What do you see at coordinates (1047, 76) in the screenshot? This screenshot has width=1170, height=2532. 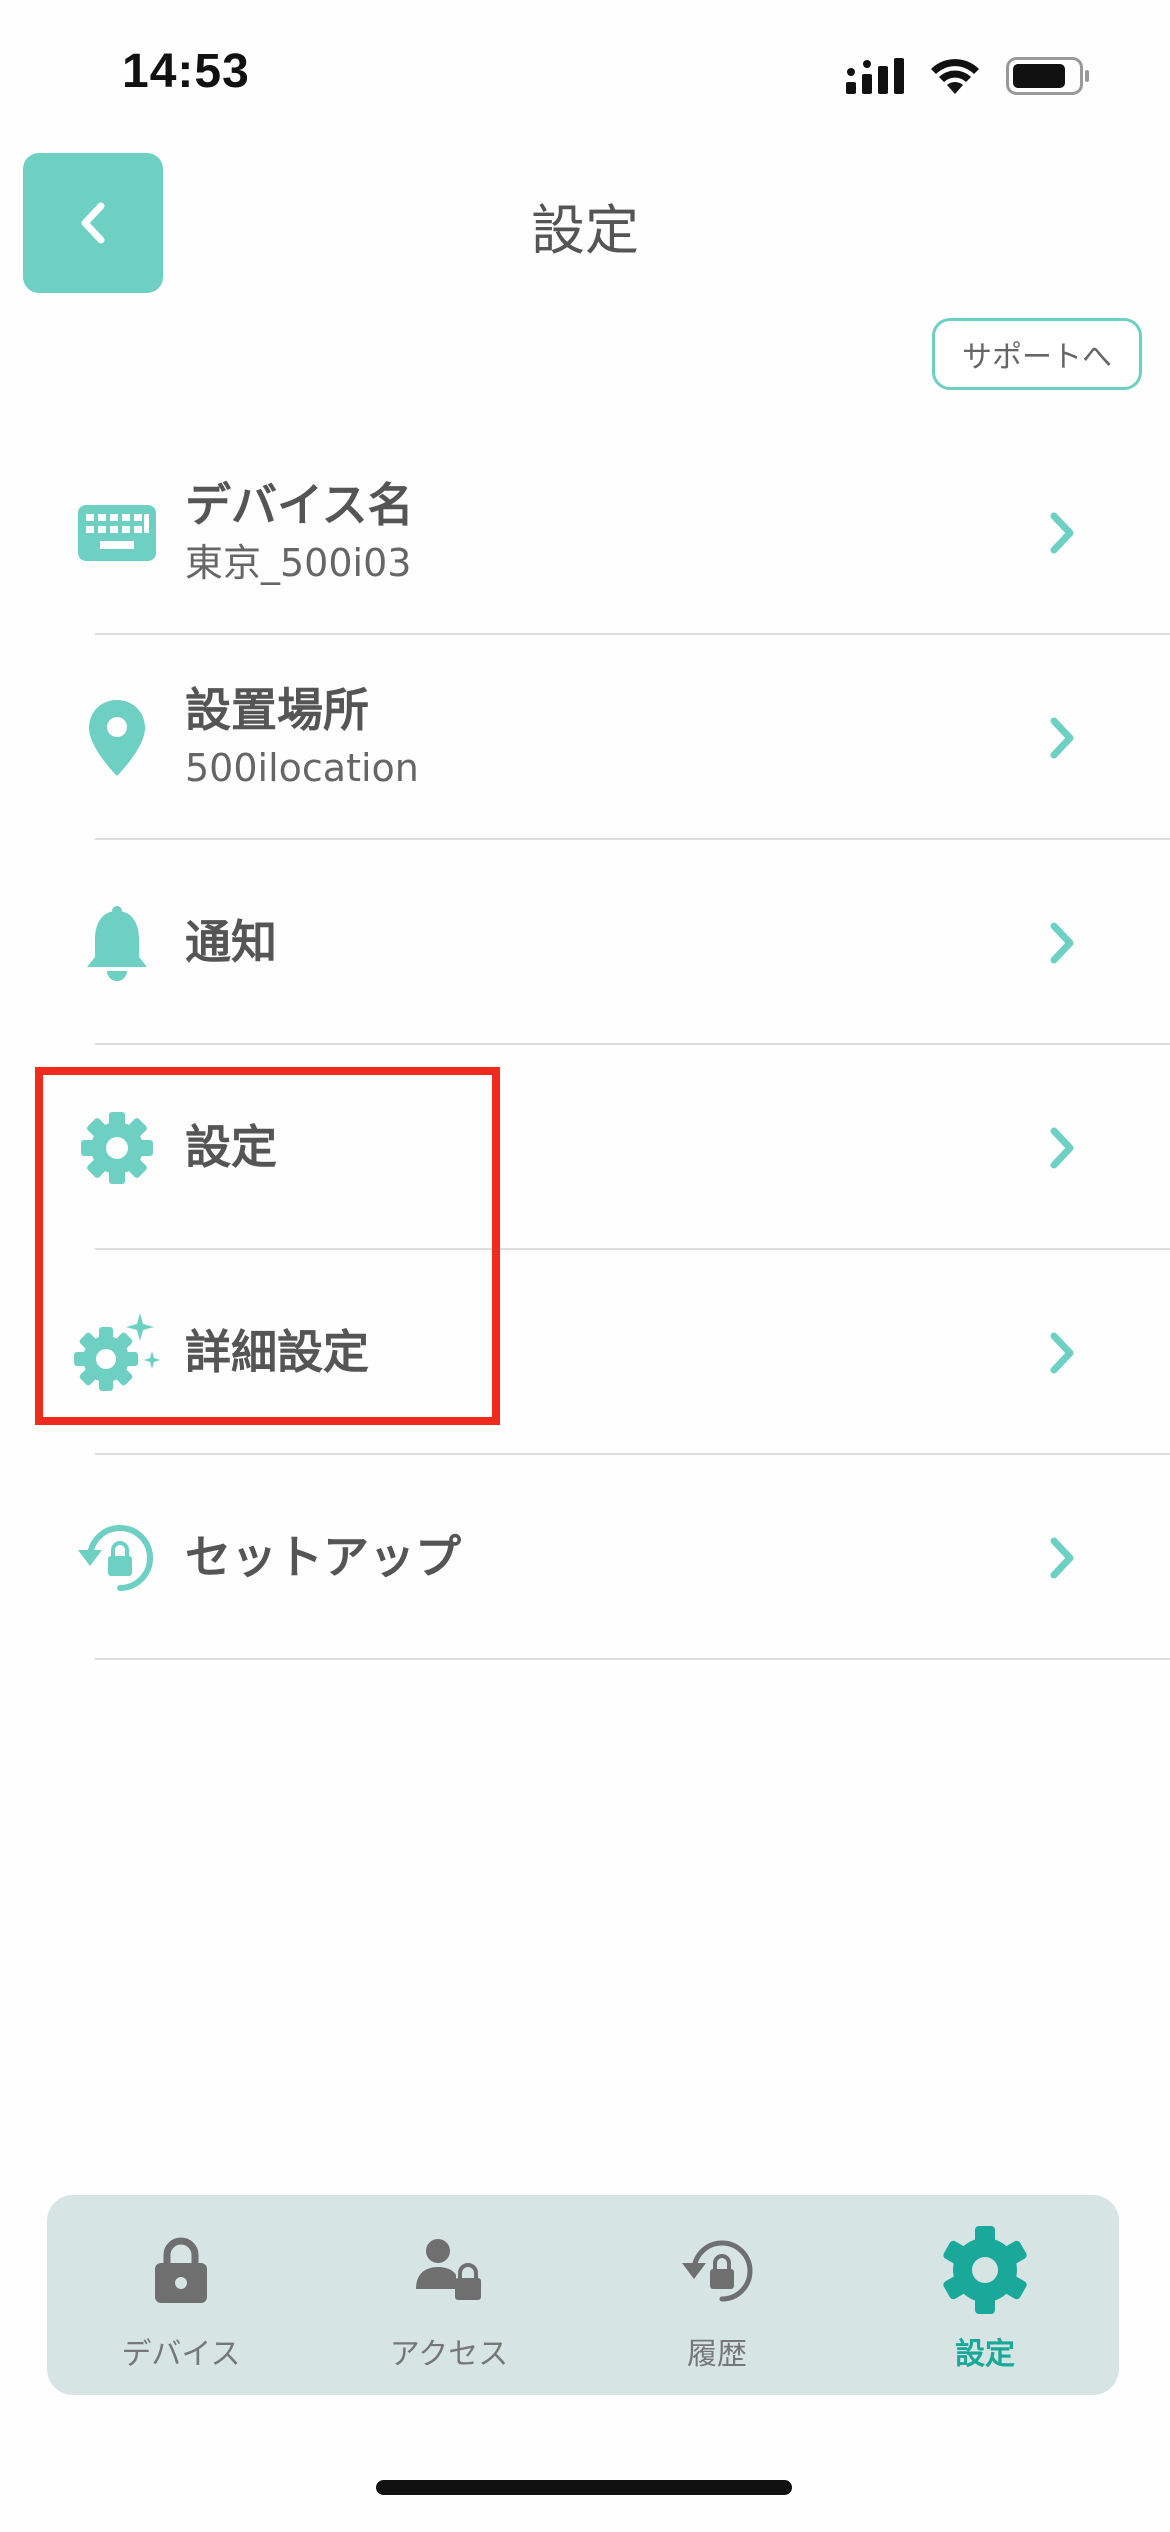 I see `battery-icon` at bounding box center [1047, 76].